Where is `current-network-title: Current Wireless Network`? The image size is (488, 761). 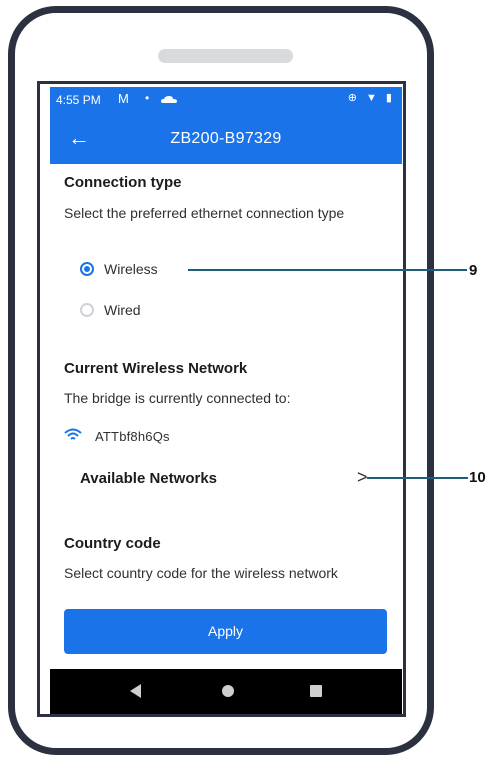 current-network-title: Current Wireless Network is located at coordinates (156, 368).